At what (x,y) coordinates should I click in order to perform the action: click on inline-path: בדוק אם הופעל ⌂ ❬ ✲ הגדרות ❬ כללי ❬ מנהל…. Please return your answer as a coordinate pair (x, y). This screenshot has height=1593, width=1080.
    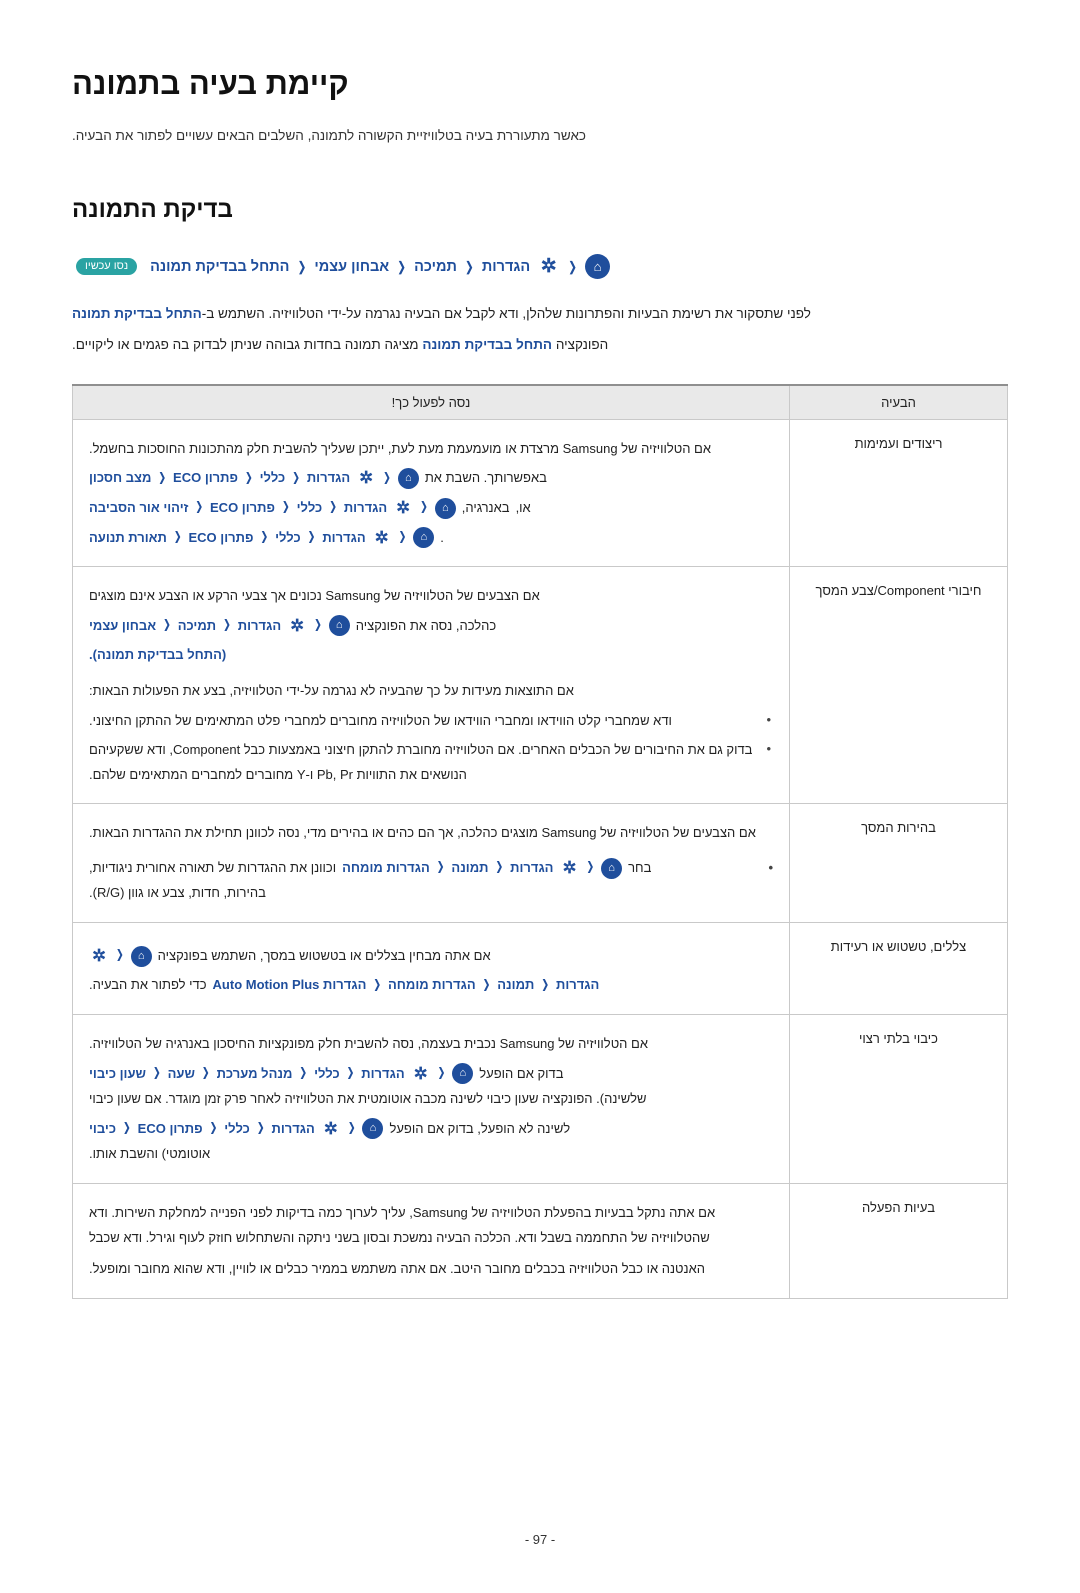
    Looking at the image, I should click on (431, 1074).